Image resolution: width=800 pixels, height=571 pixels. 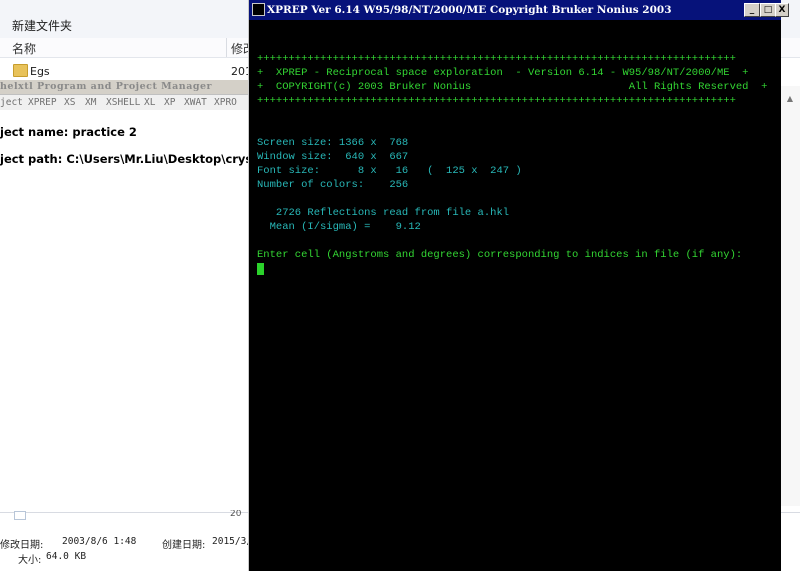 What do you see at coordinates (339, 227) in the screenshot?
I see `console-mean-i-sigma: Mean (I/sigma) = 9.12` at bounding box center [339, 227].